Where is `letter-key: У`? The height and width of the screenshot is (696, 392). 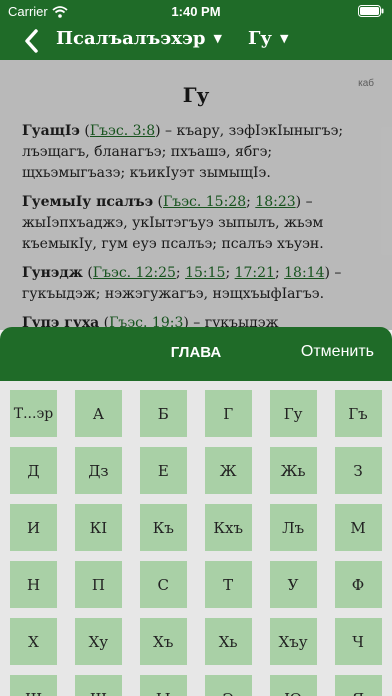 letter-key: У is located at coordinates (293, 584).